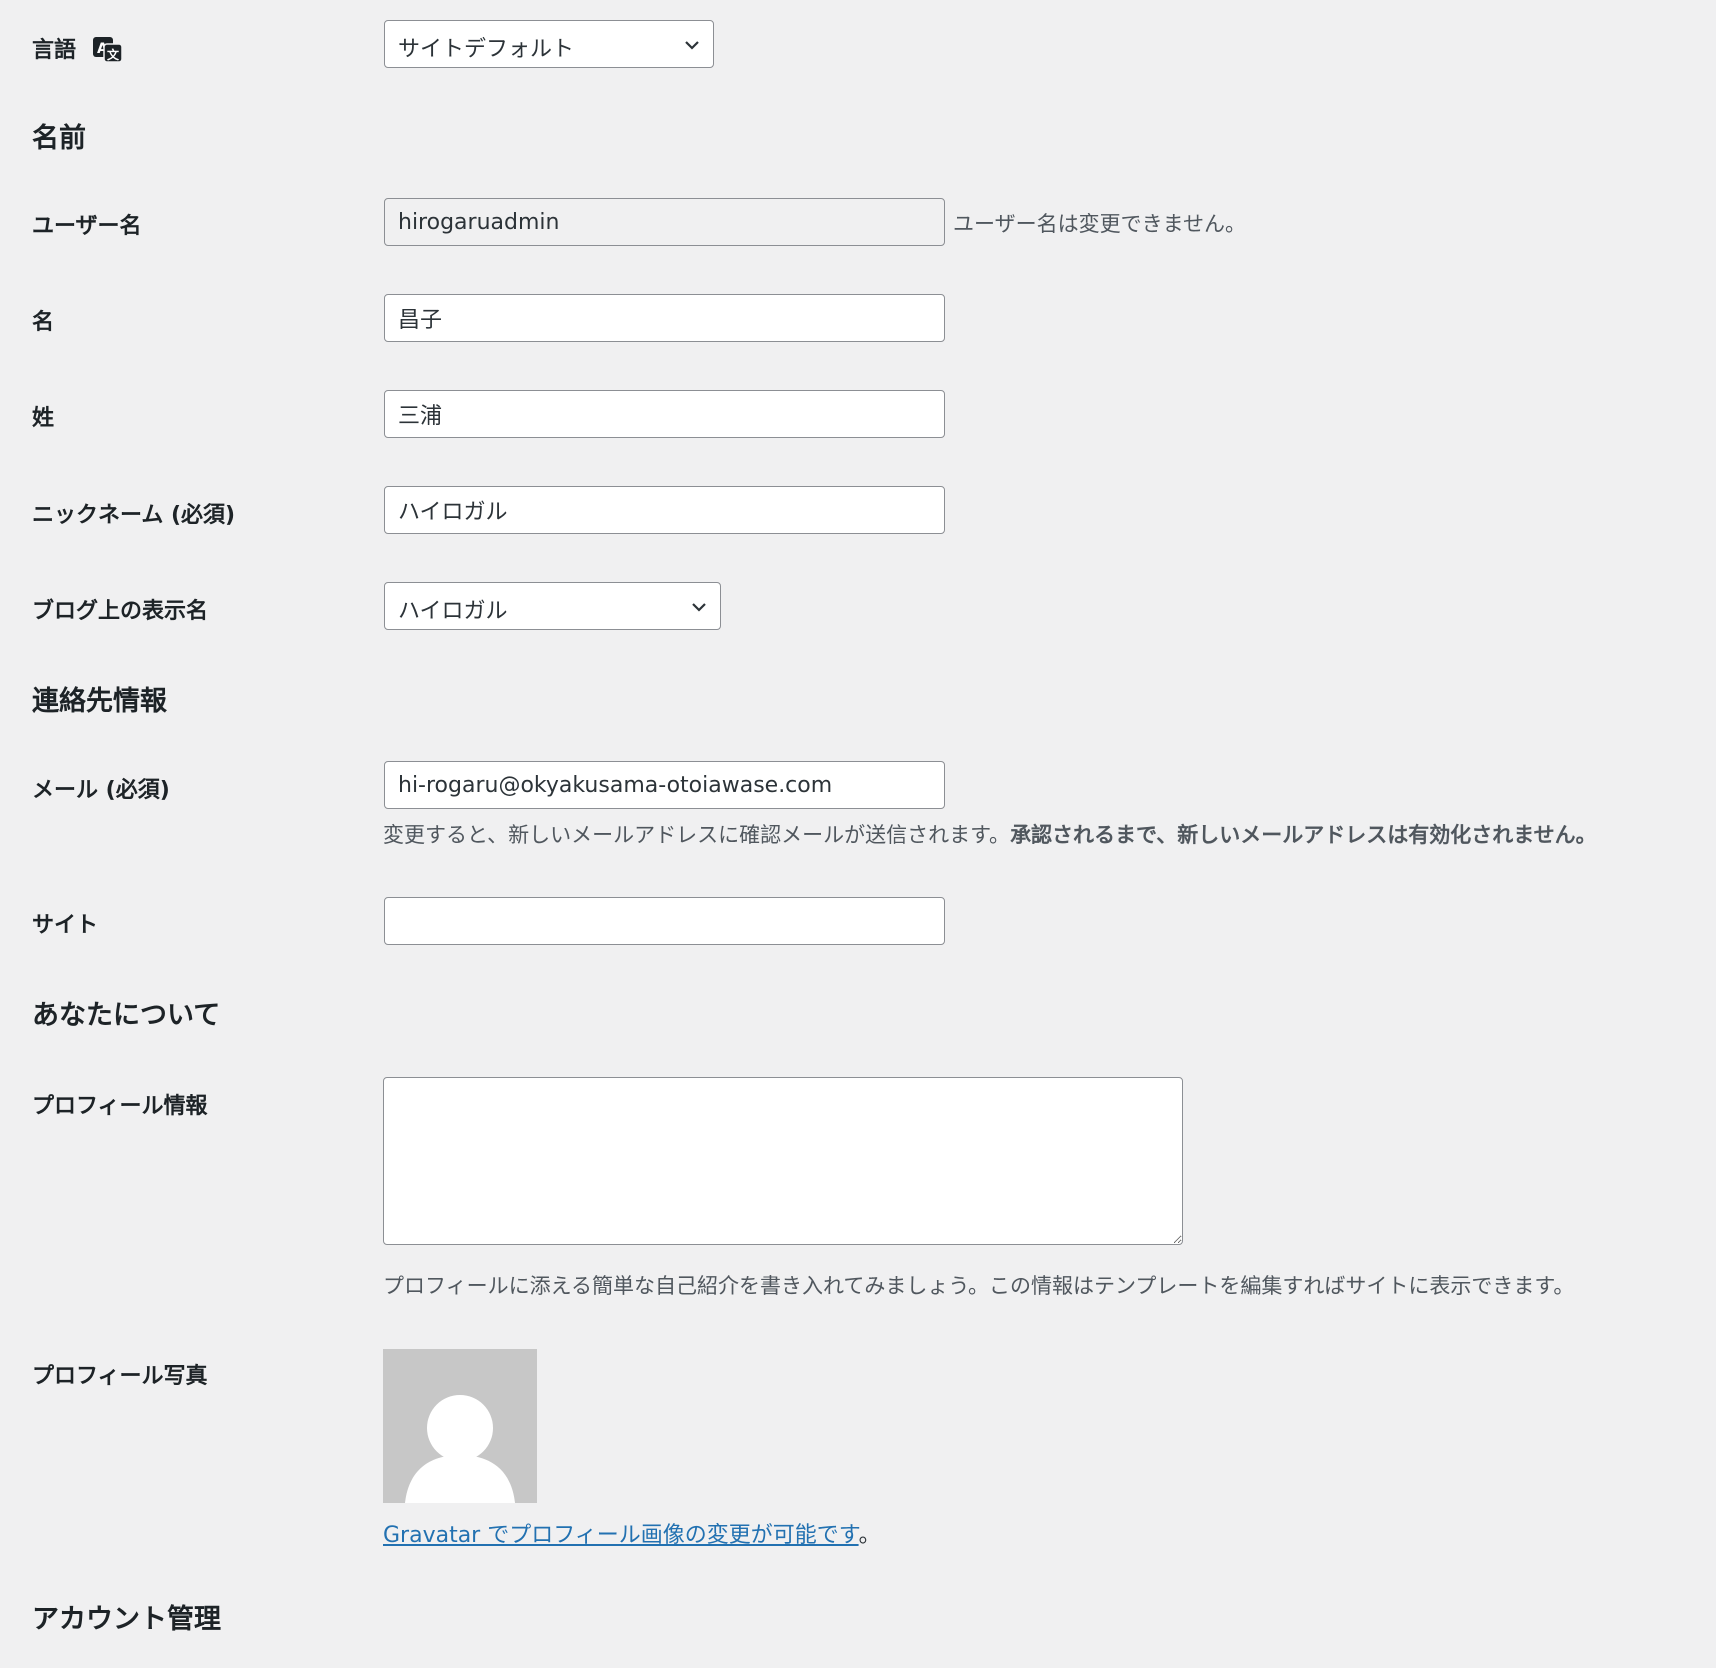  Describe the element at coordinates (664, 785) in the screenshot. I see `email-input` at that location.